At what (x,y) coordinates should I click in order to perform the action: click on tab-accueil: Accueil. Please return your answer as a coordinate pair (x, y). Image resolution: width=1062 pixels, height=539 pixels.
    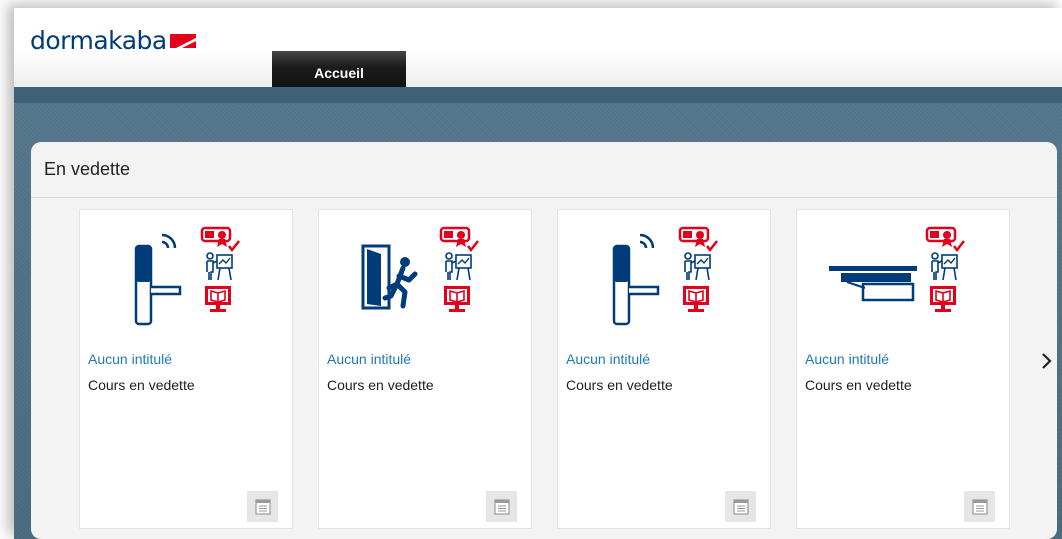
    Looking at the image, I should click on (339, 69).